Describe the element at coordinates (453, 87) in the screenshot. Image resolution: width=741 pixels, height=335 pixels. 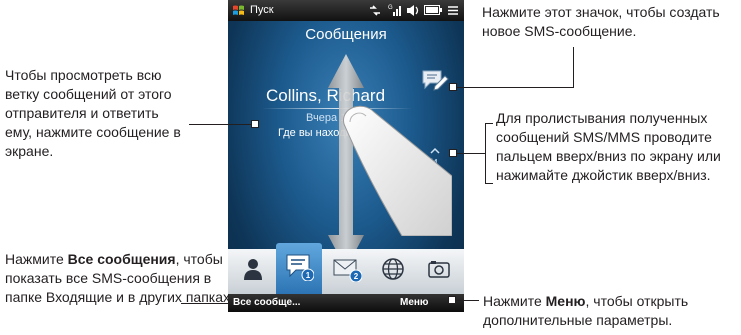
I see `callout-new-sms-dot` at that location.